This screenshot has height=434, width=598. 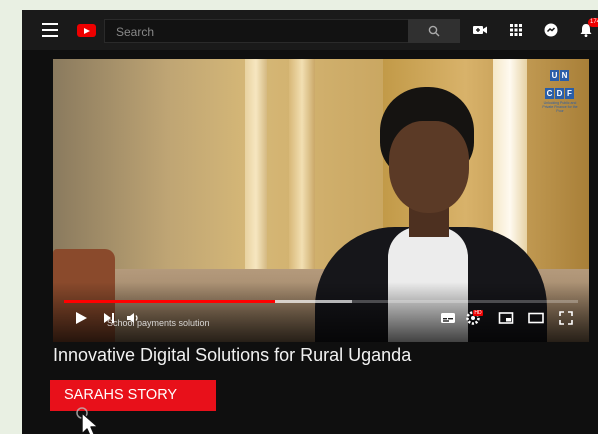 What do you see at coordinates (566, 318) in the screenshot?
I see `fullscreen-icon` at bounding box center [566, 318].